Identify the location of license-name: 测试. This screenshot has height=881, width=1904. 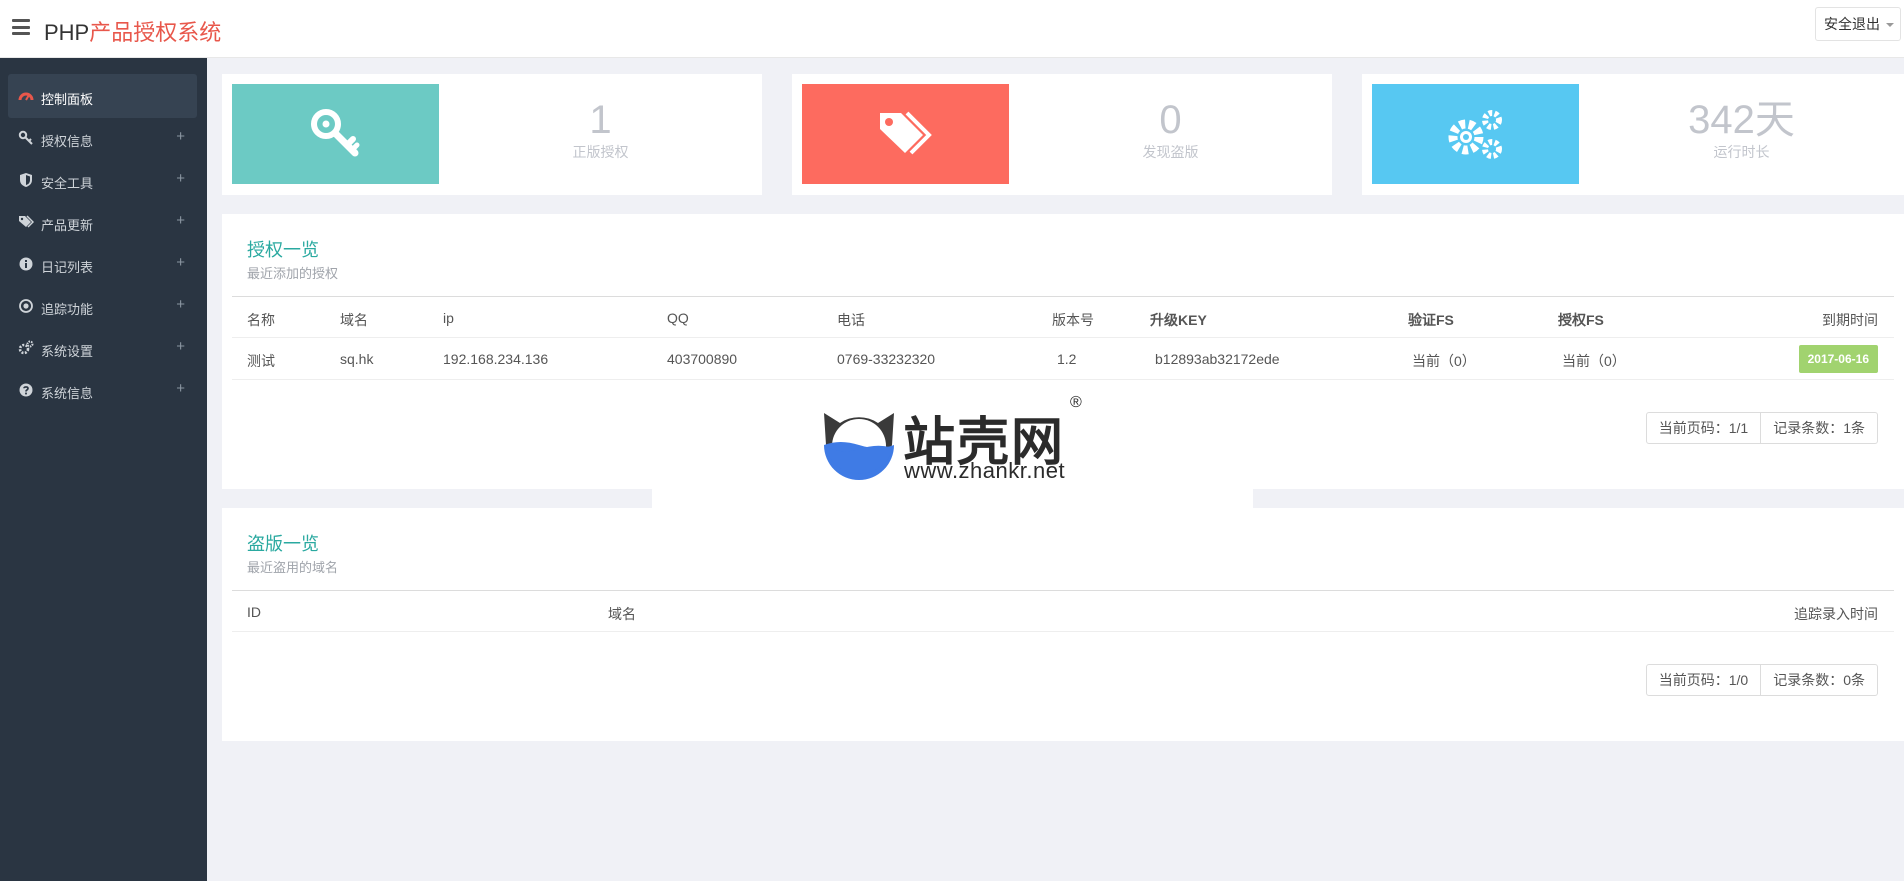
(261, 361).